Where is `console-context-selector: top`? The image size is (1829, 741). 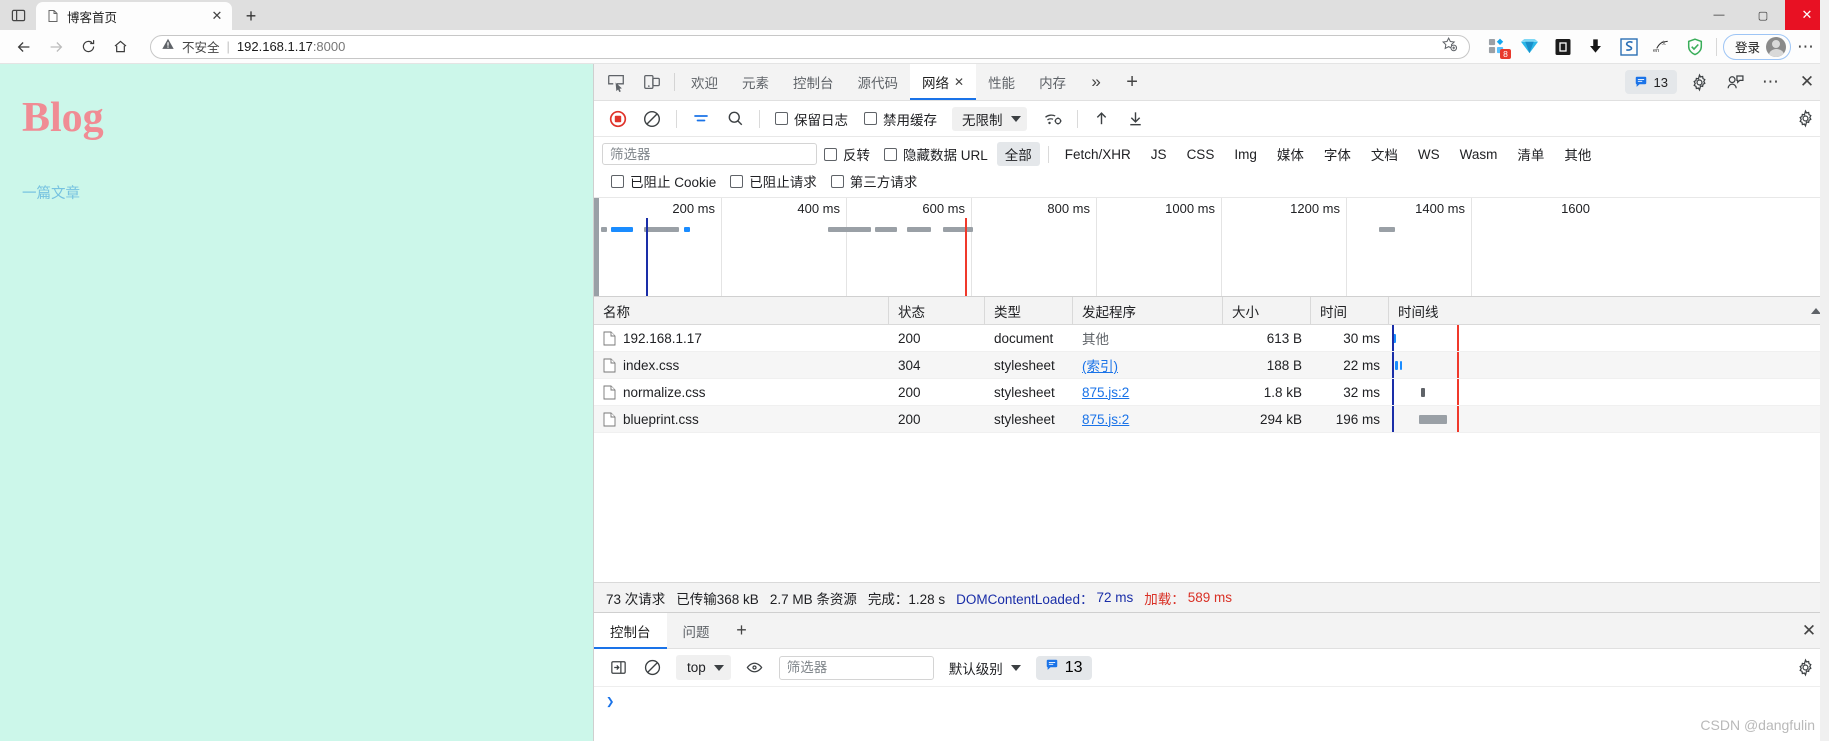 console-context-selector: top is located at coordinates (703, 667).